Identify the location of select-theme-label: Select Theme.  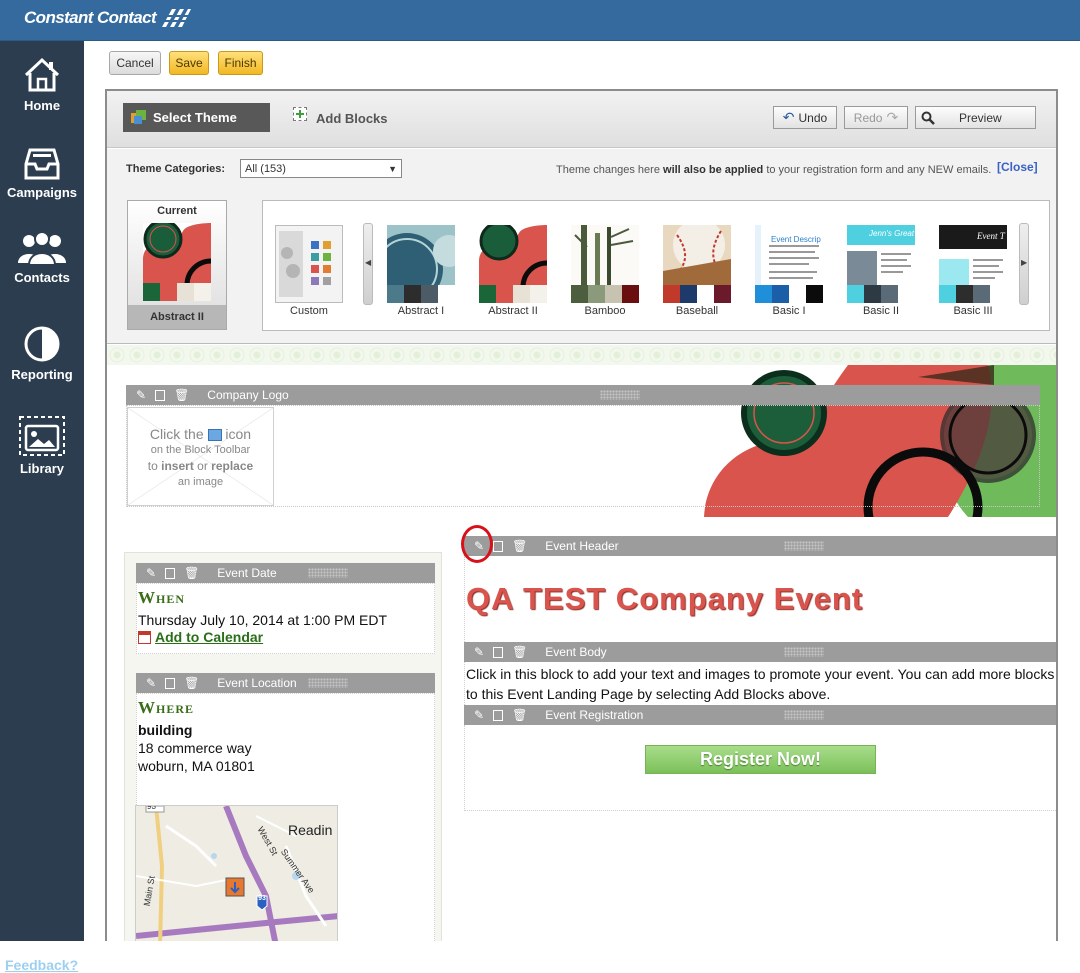
(195, 117).